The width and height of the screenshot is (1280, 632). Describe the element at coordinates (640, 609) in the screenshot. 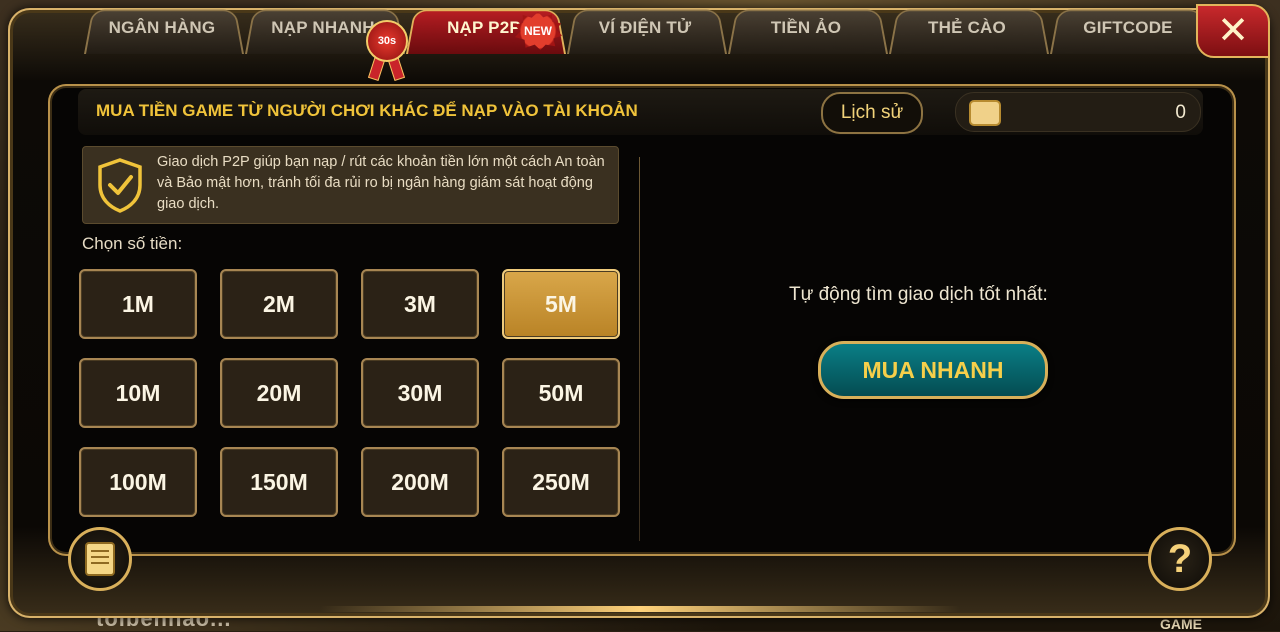

I see `dialog-bottom-glow` at that location.